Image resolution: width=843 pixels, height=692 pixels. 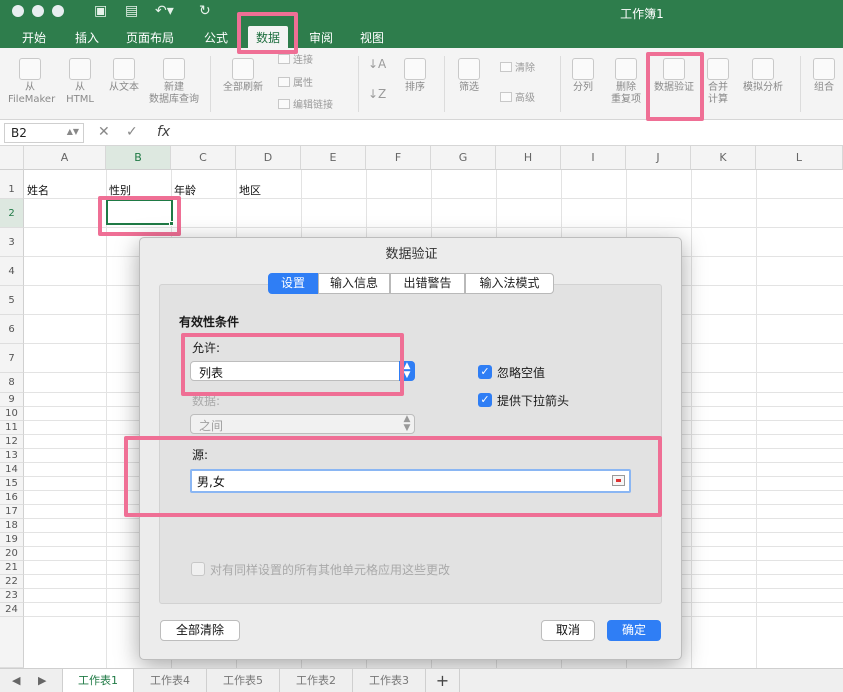 I want to click on in-cell-dropdown-checkbox: ✓, so click(x=485, y=400).